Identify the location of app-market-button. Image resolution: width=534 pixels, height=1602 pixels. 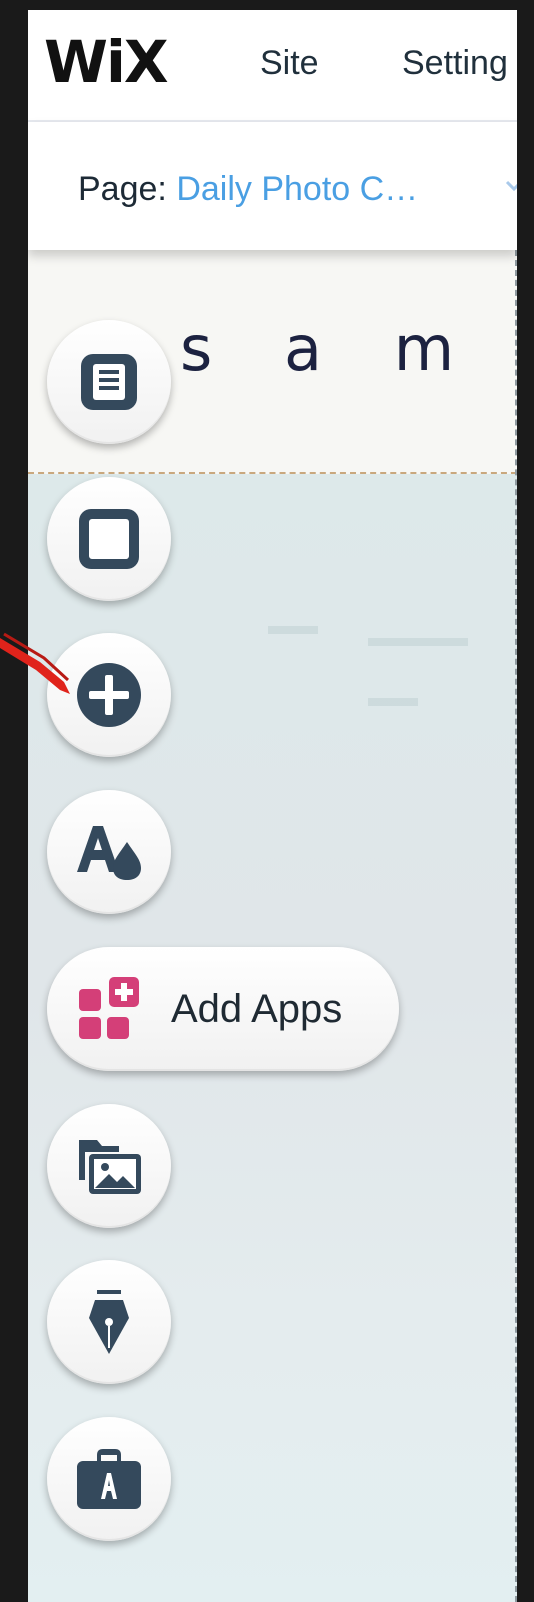
(109, 1479).